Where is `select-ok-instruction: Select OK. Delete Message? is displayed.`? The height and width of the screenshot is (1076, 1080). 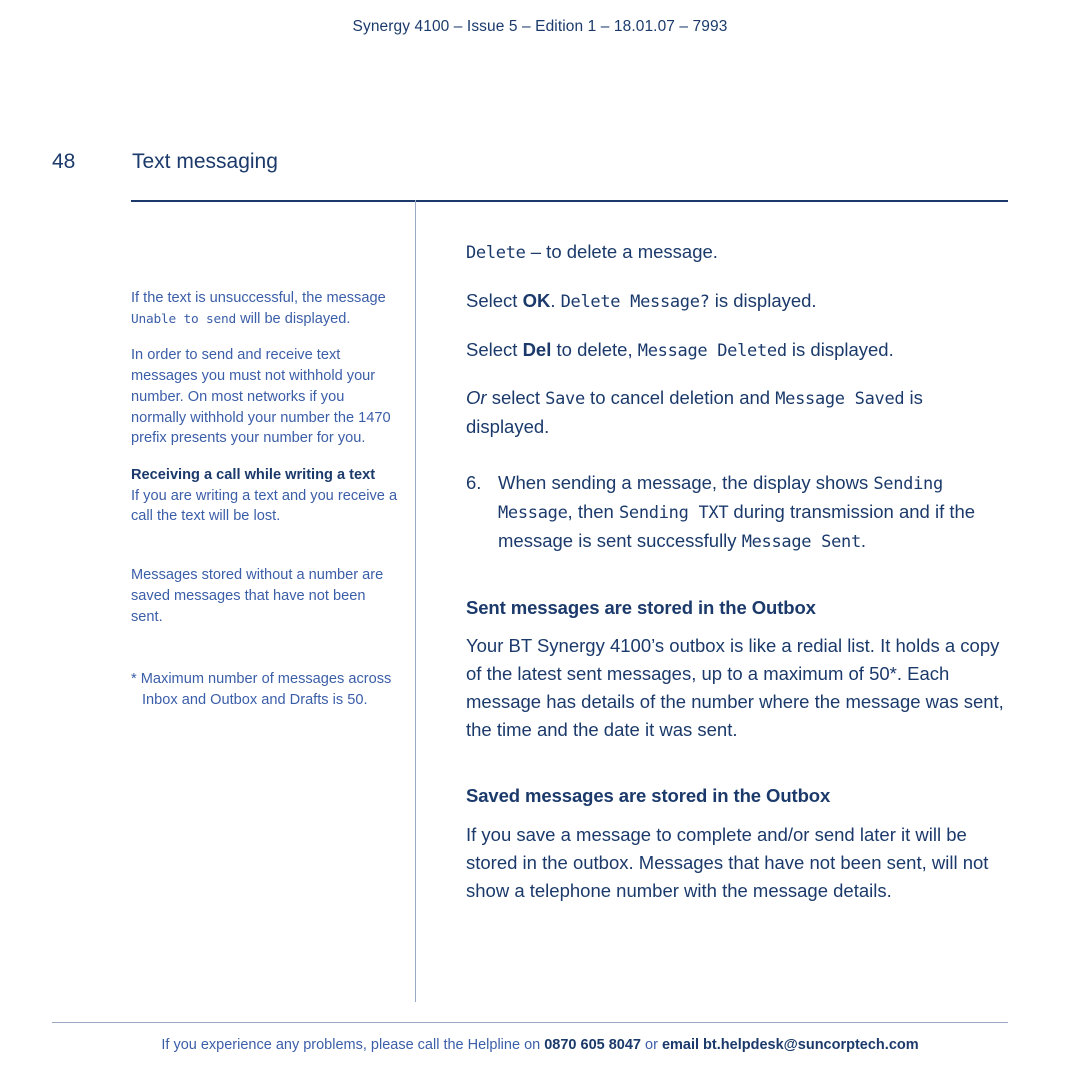 select-ok-instruction: Select OK. Delete Message? is displayed. is located at coordinates (641, 300).